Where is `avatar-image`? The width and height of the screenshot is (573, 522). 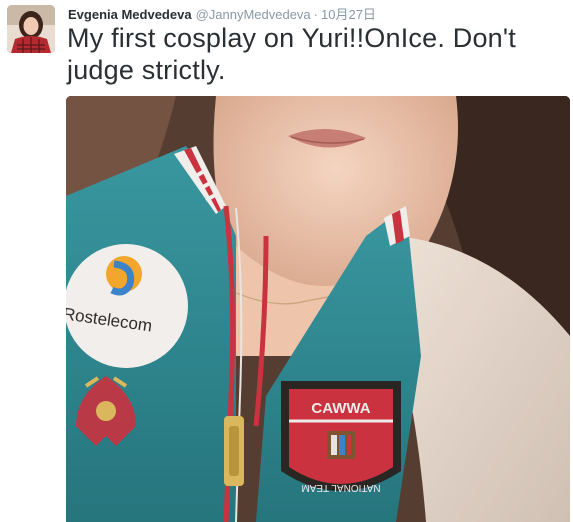 avatar-image is located at coordinates (31, 29).